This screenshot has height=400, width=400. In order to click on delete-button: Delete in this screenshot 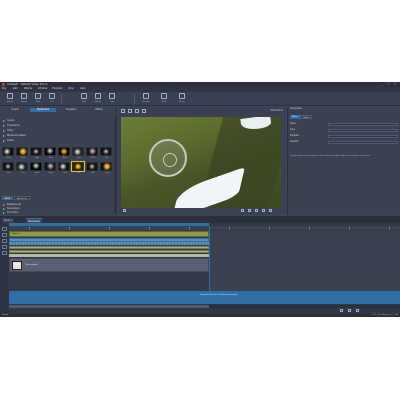, I will do `click(98, 99)`.